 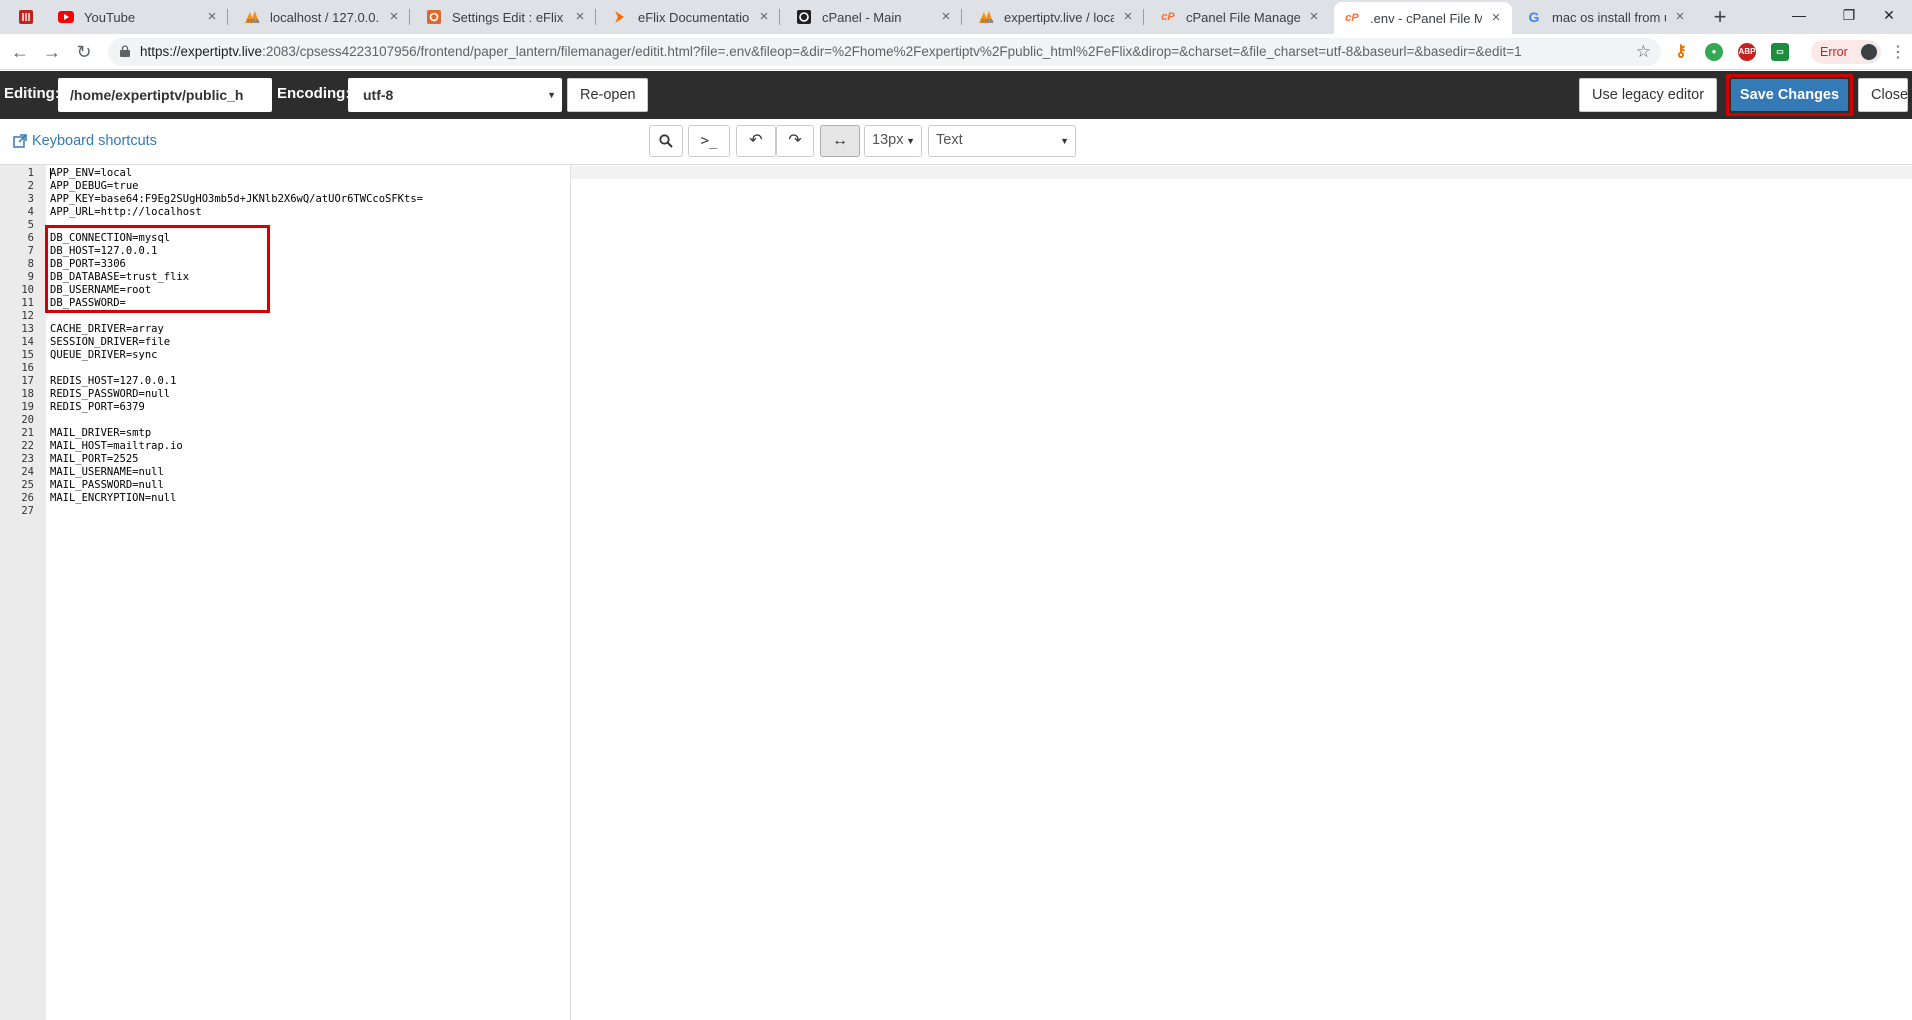 What do you see at coordinates (409, 17) in the screenshot?
I see `tab-separator` at bounding box center [409, 17].